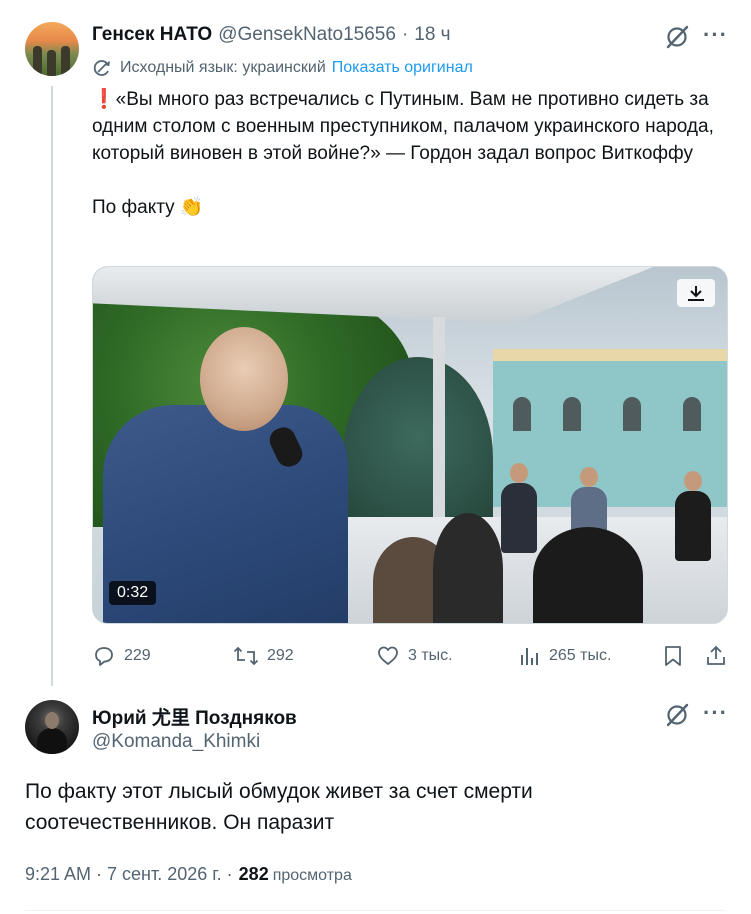 Image resolution: width=751 pixels, height=914 pixels. I want to click on reply-button: 229, so click(121, 656).